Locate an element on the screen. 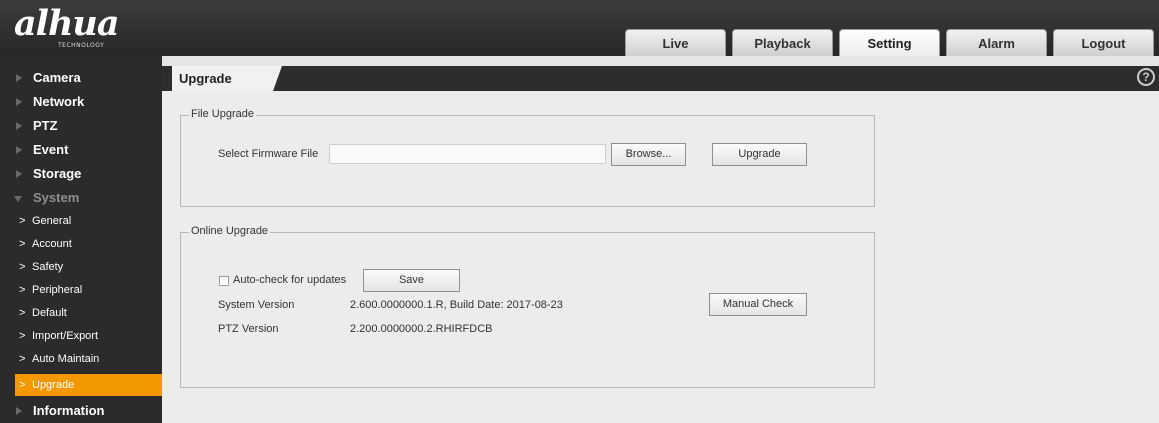 This screenshot has height=423, width=1159. auto-check-checkbox is located at coordinates (224, 281).